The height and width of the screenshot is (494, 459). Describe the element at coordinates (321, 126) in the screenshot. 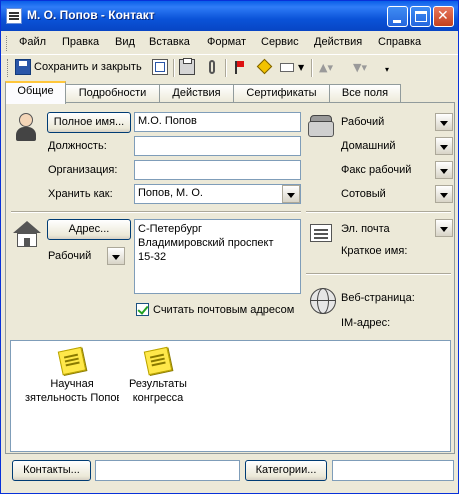

I see `telephone-icon` at that location.